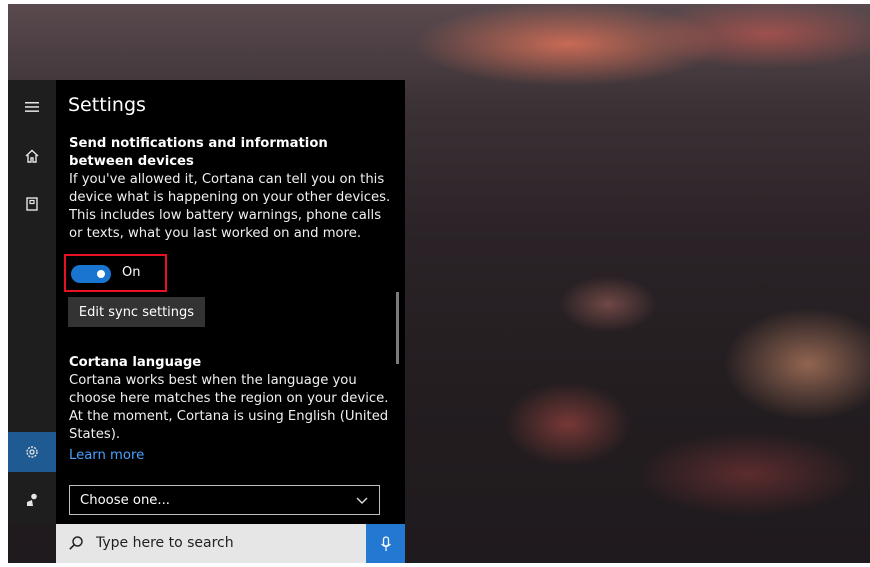  I want to click on taskbar-search-box: Type here to search, so click(230, 543).